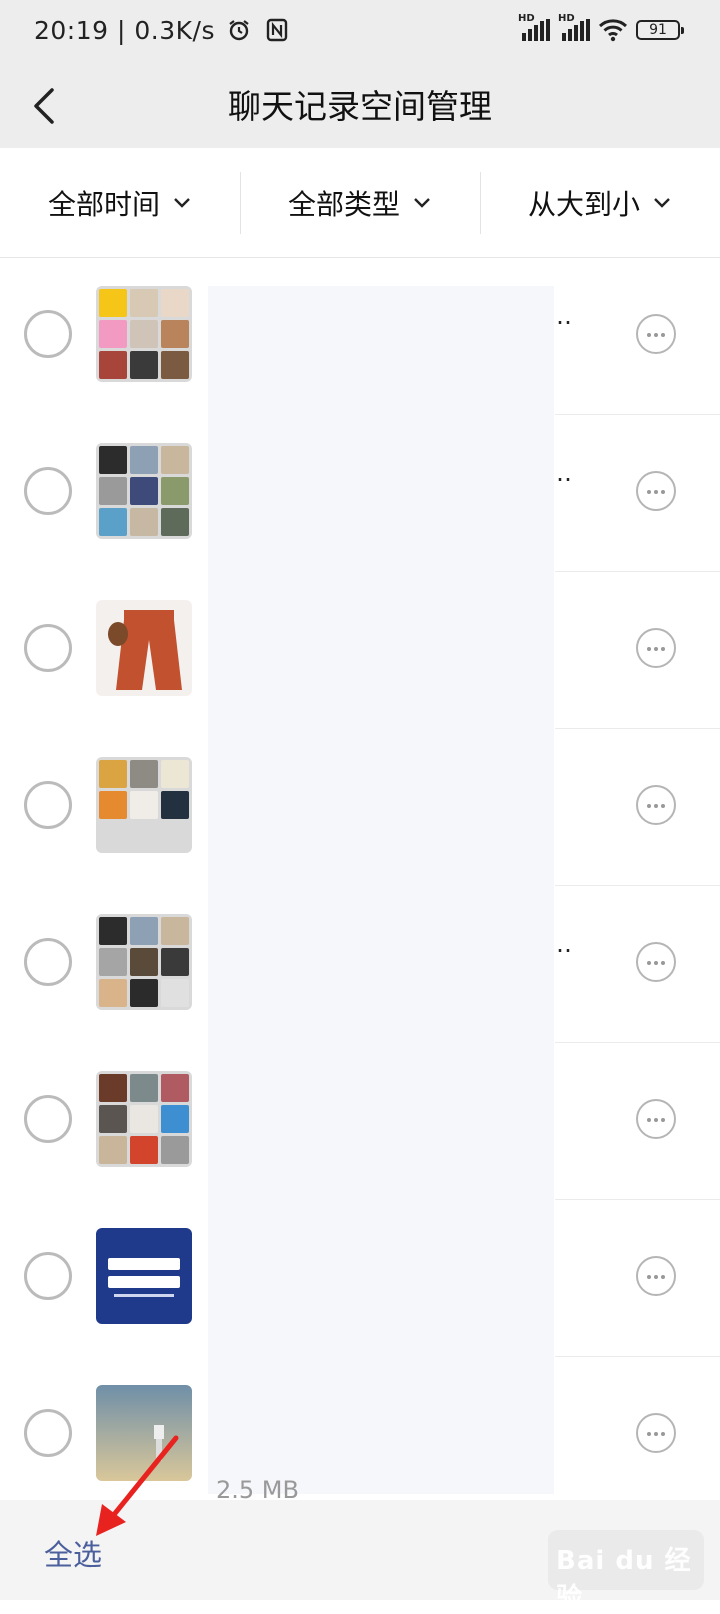 The width and height of the screenshot is (720, 1614). I want to click on status-icons: HD HD 91, so click(601, 27).